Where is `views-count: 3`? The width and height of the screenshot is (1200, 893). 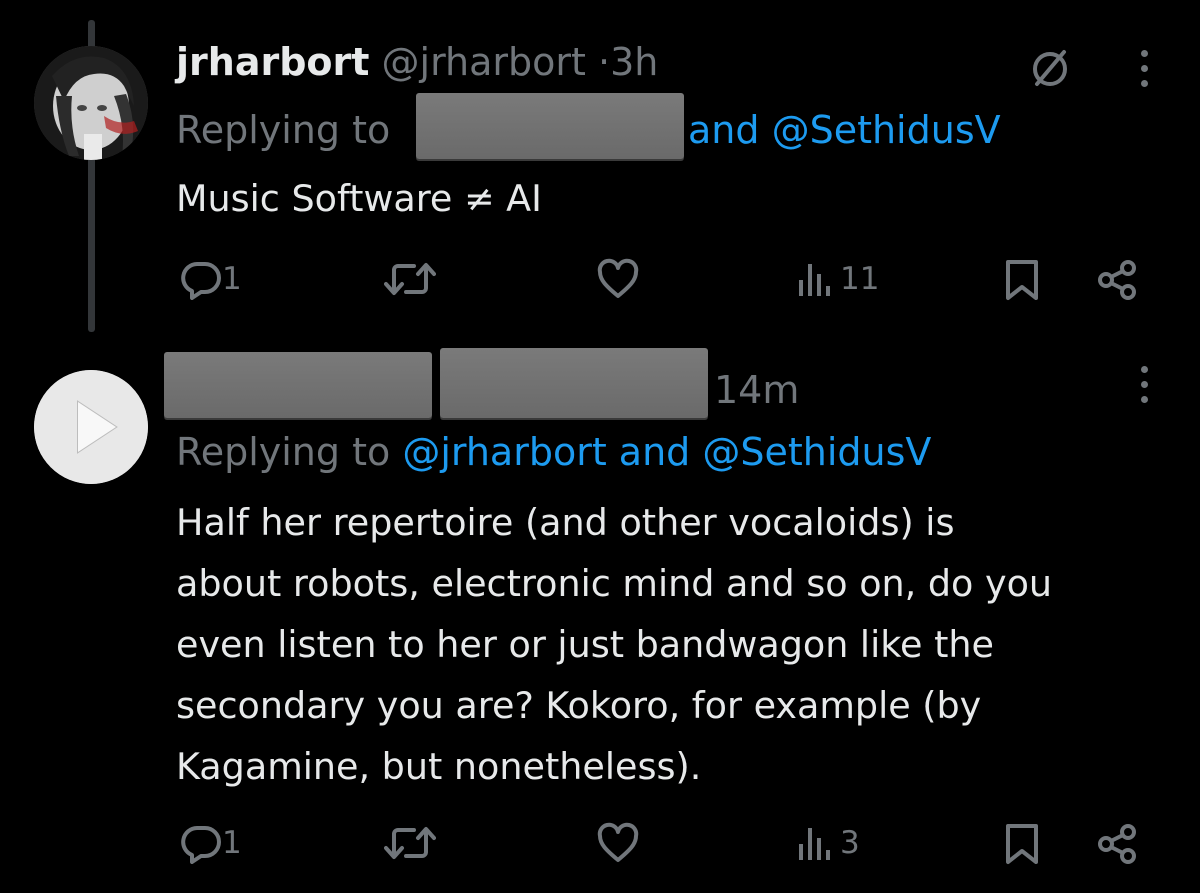
views-count: 3 is located at coordinates (850, 843).